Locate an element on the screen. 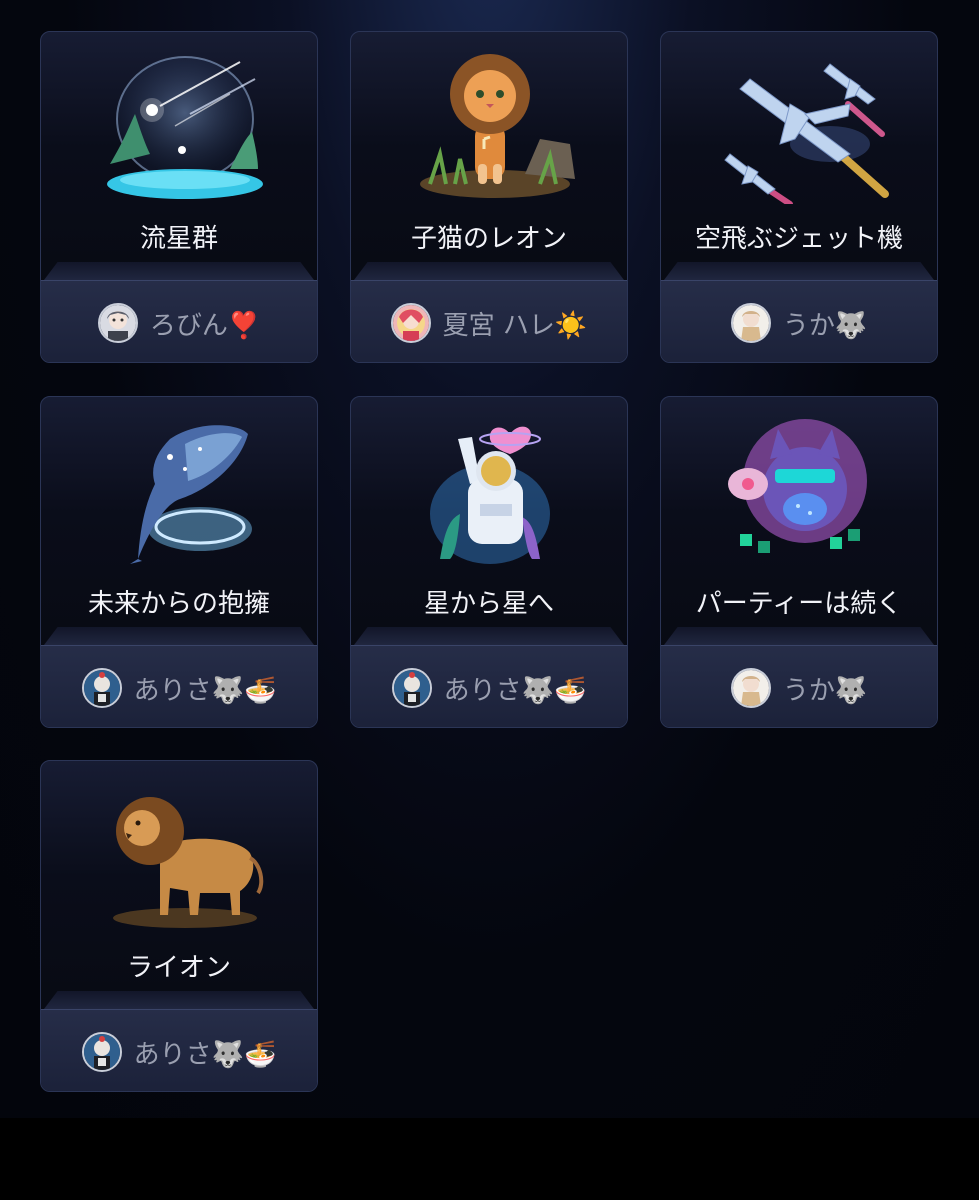  whale-hug-icon is located at coordinates (180, 489).